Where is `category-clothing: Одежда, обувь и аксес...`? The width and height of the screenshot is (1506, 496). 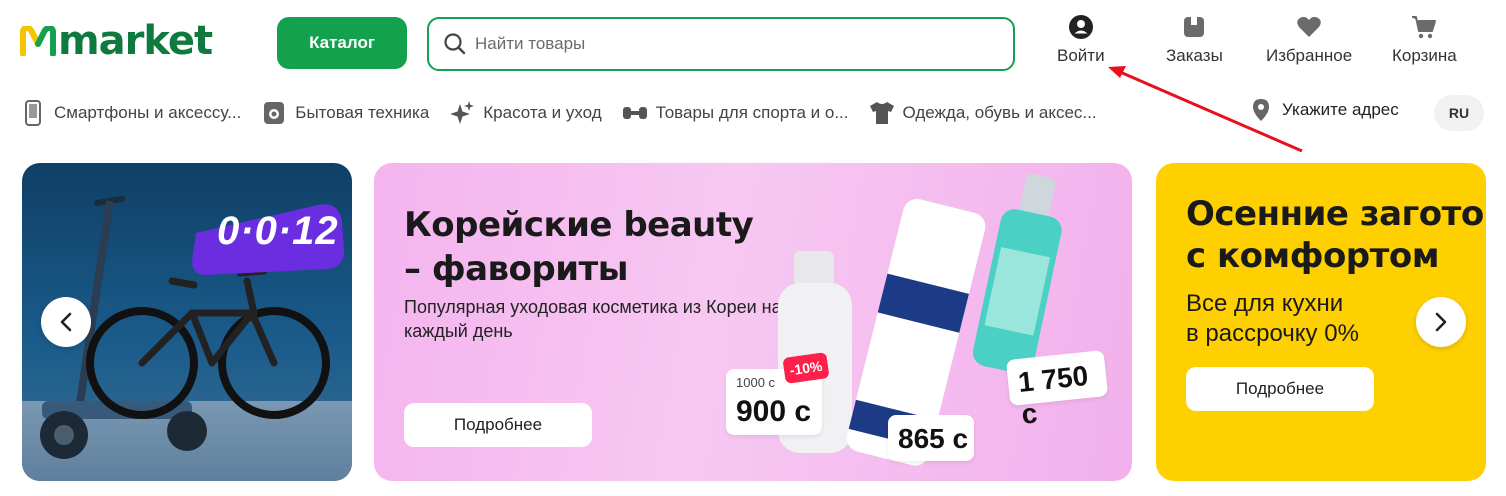 category-clothing: Одежда, обувь и аксес... is located at coordinates (983, 113).